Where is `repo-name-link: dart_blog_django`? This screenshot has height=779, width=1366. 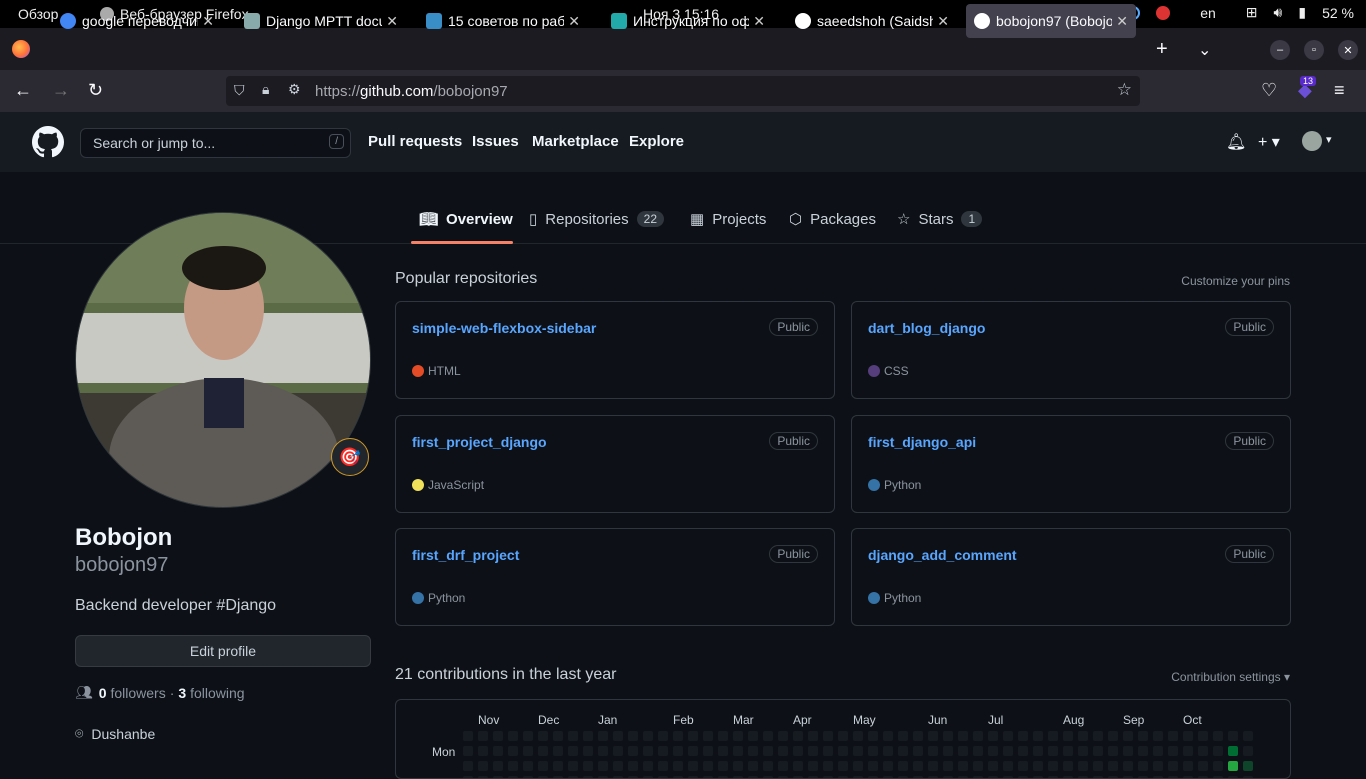 repo-name-link: dart_blog_django is located at coordinates (926, 328).